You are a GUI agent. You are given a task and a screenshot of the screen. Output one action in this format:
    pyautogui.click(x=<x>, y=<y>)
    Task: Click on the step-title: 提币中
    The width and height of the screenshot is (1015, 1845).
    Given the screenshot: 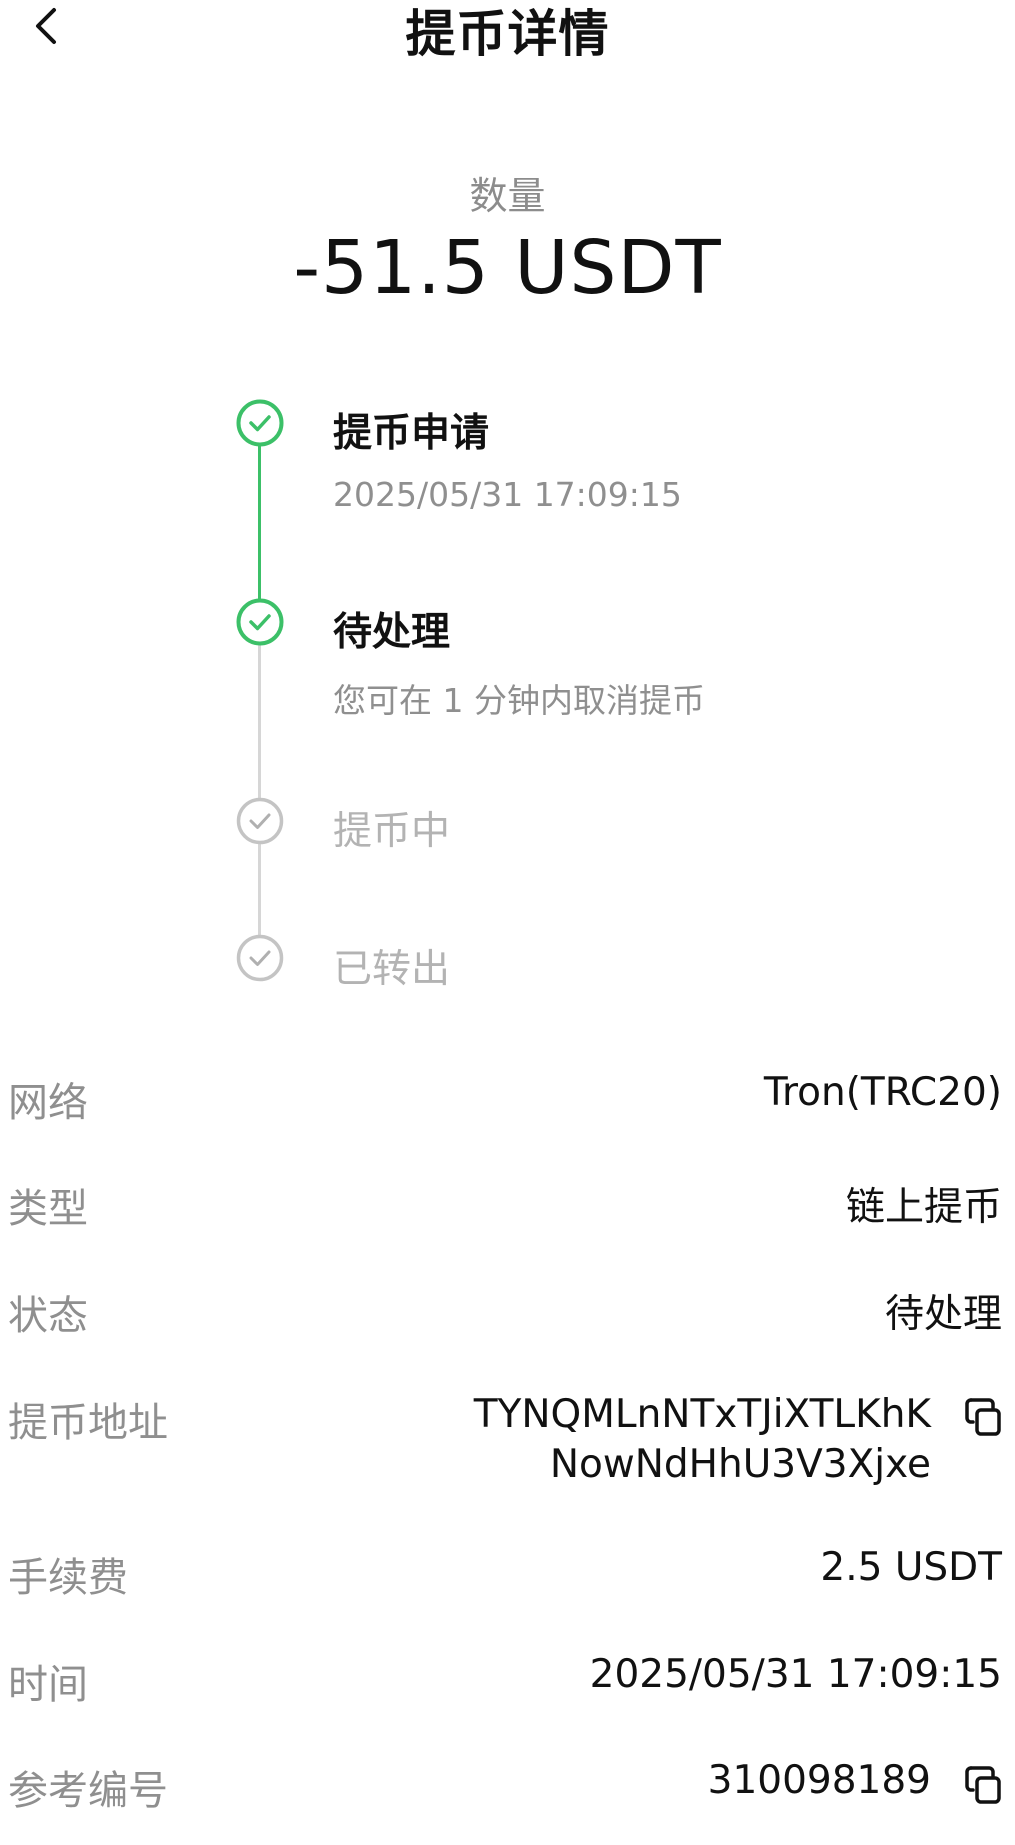 What is the action you would take?
    pyautogui.click(x=392, y=831)
    